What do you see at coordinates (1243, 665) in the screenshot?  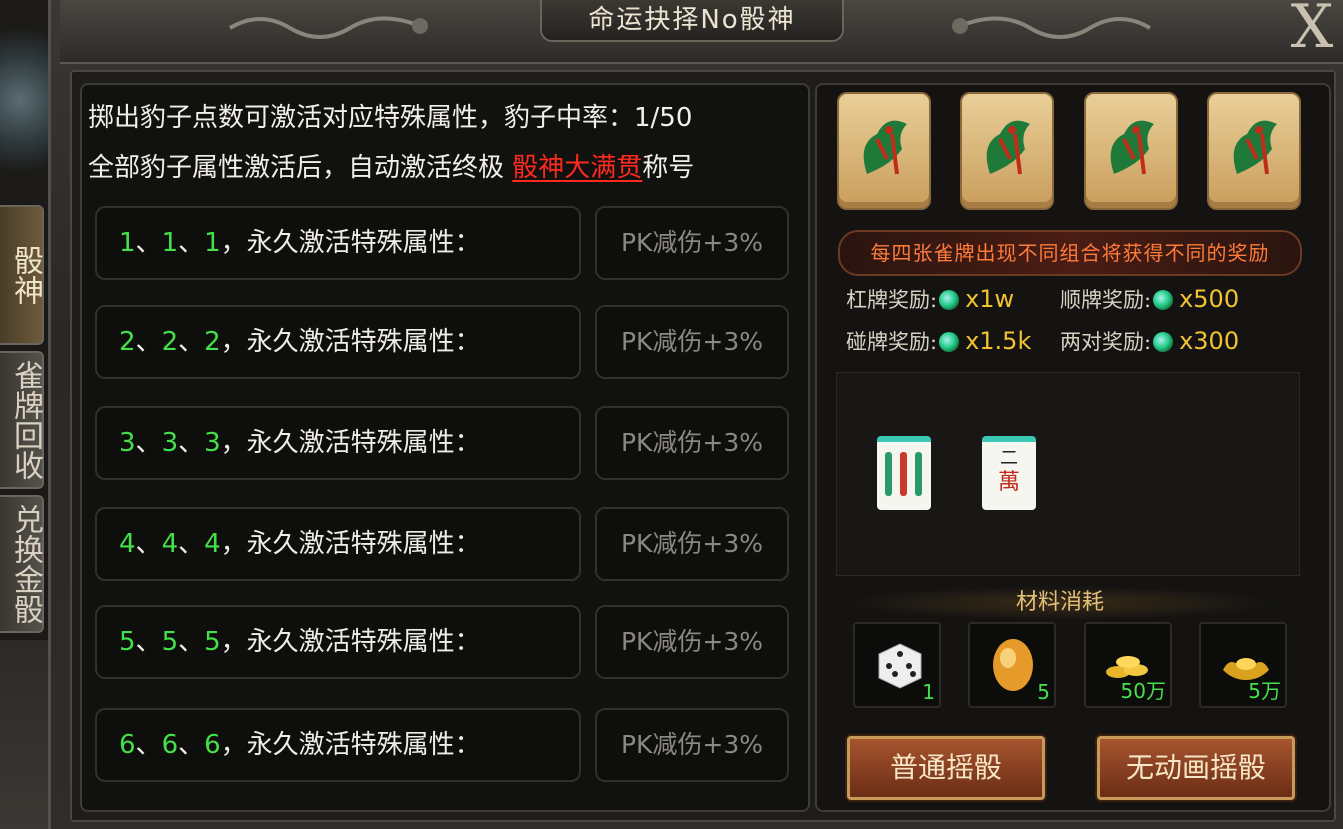 I see `material-slot-gold-ingot: 5万` at bounding box center [1243, 665].